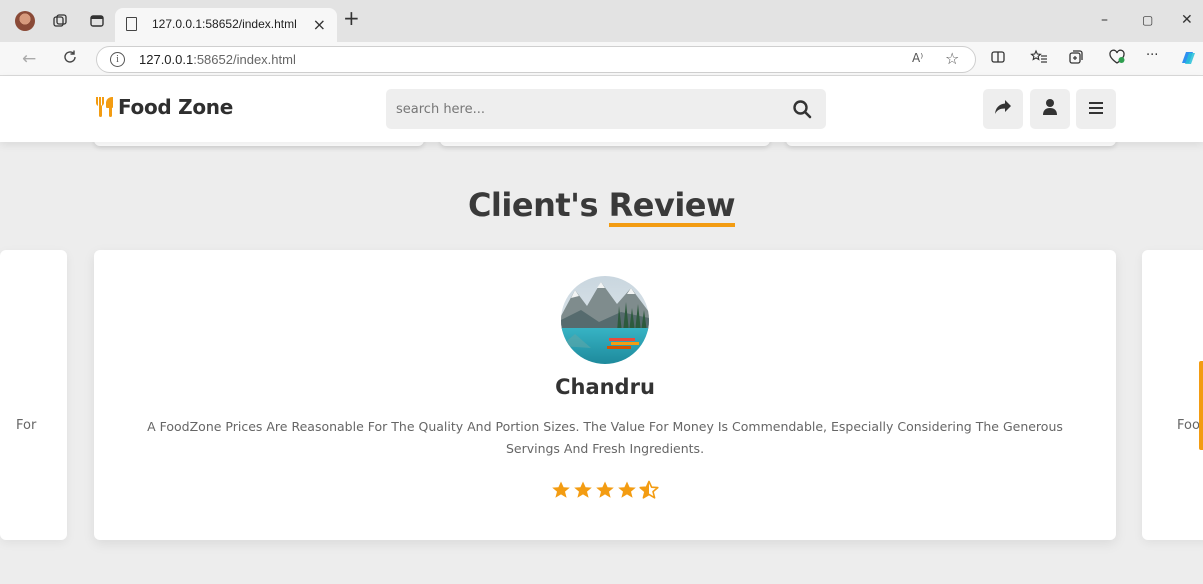 The image size is (1203, 584). I want to click on search-input, so click(581, 109).